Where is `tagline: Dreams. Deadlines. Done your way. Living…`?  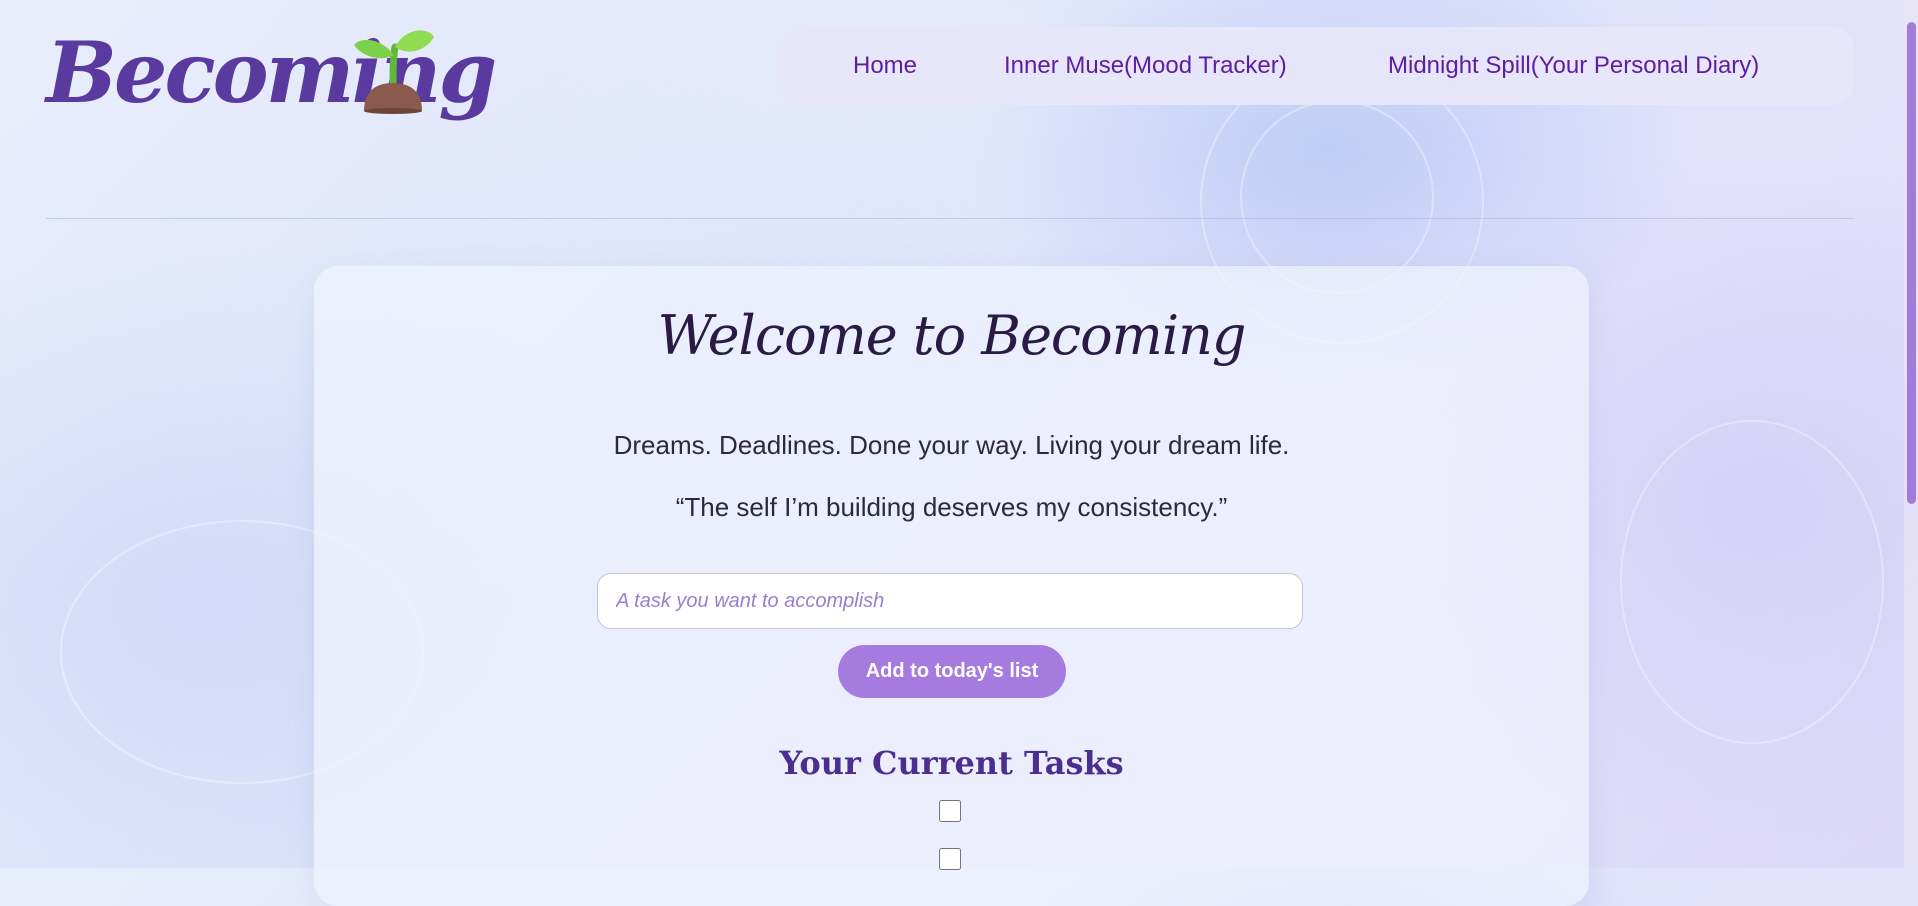
tagline: Dreams. Deadlines. Done your way. Living… is located at coordinates (951, 445).